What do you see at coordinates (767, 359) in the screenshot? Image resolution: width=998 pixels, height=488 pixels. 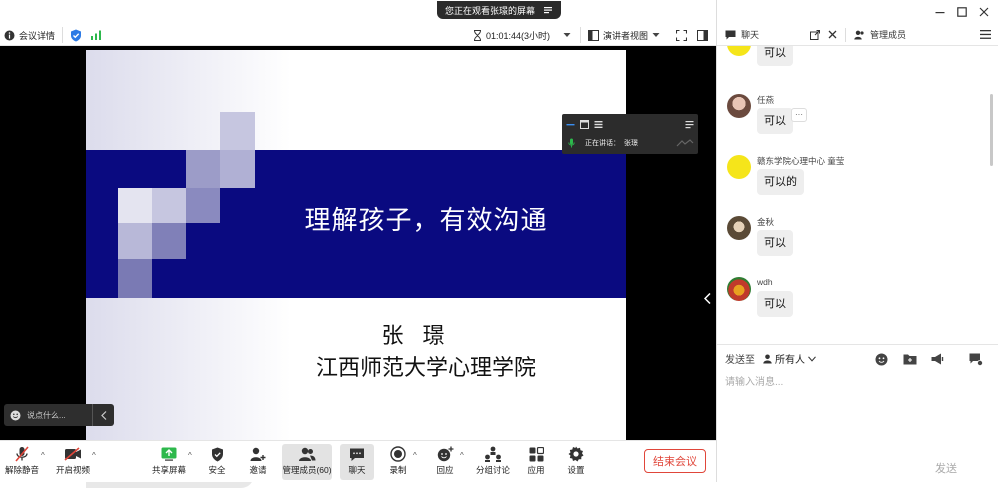 I see `person-icon` at bounding box center [767, 359].